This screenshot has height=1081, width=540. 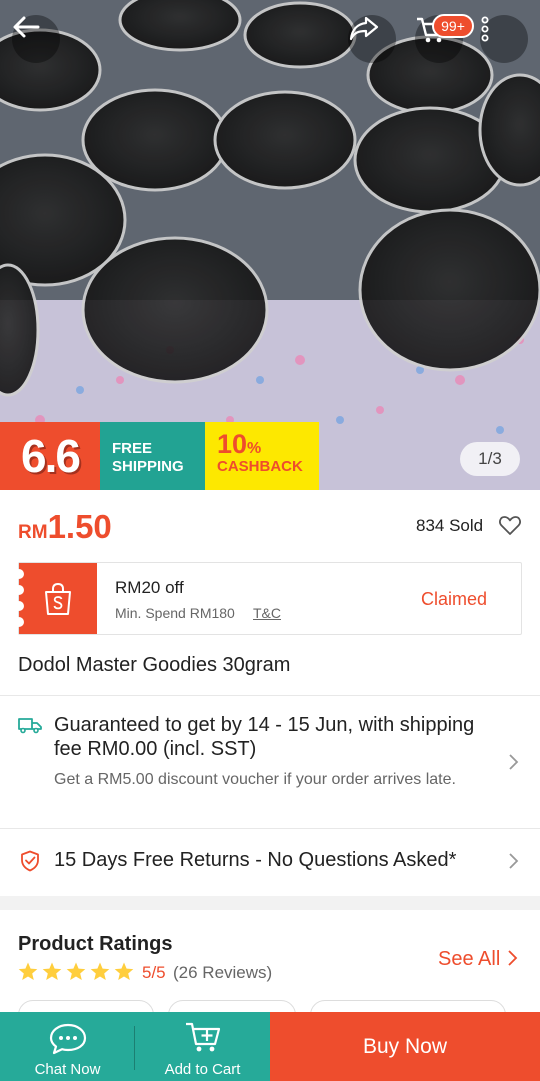 What do you see at coordinates (148, 466) in the screenshot?
I see `free-shipping-line2: SHIPPING` at bounding box center [148, 466].